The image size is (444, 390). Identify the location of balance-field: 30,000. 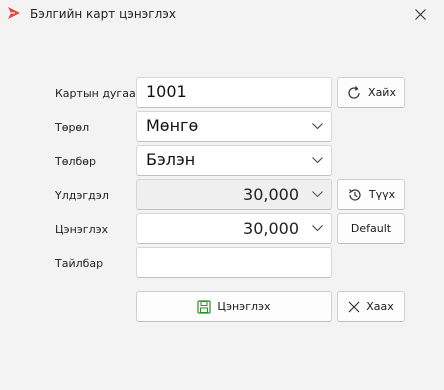
(234, 194).